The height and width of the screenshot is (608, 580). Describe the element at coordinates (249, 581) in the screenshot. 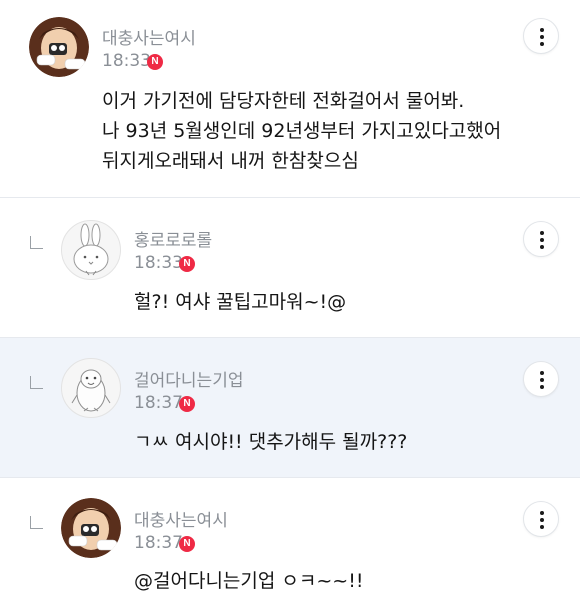

I see `comment-text: @걸어다니는기업 ㅇㅋ~~!!` at that location.